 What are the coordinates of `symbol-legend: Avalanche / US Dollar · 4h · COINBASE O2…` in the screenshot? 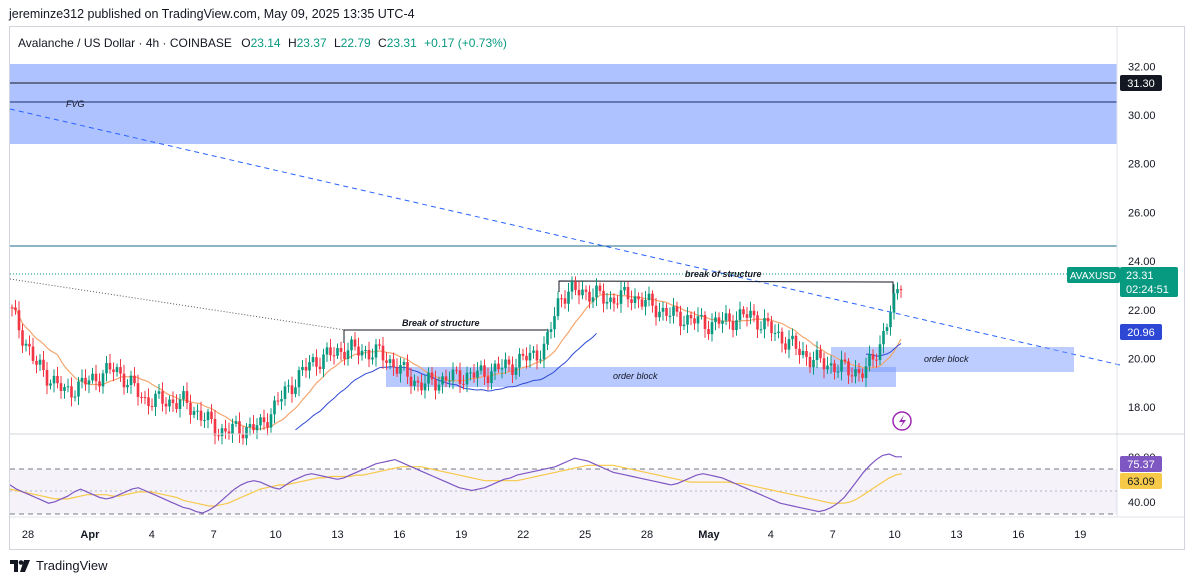 It's located at (262, 43).